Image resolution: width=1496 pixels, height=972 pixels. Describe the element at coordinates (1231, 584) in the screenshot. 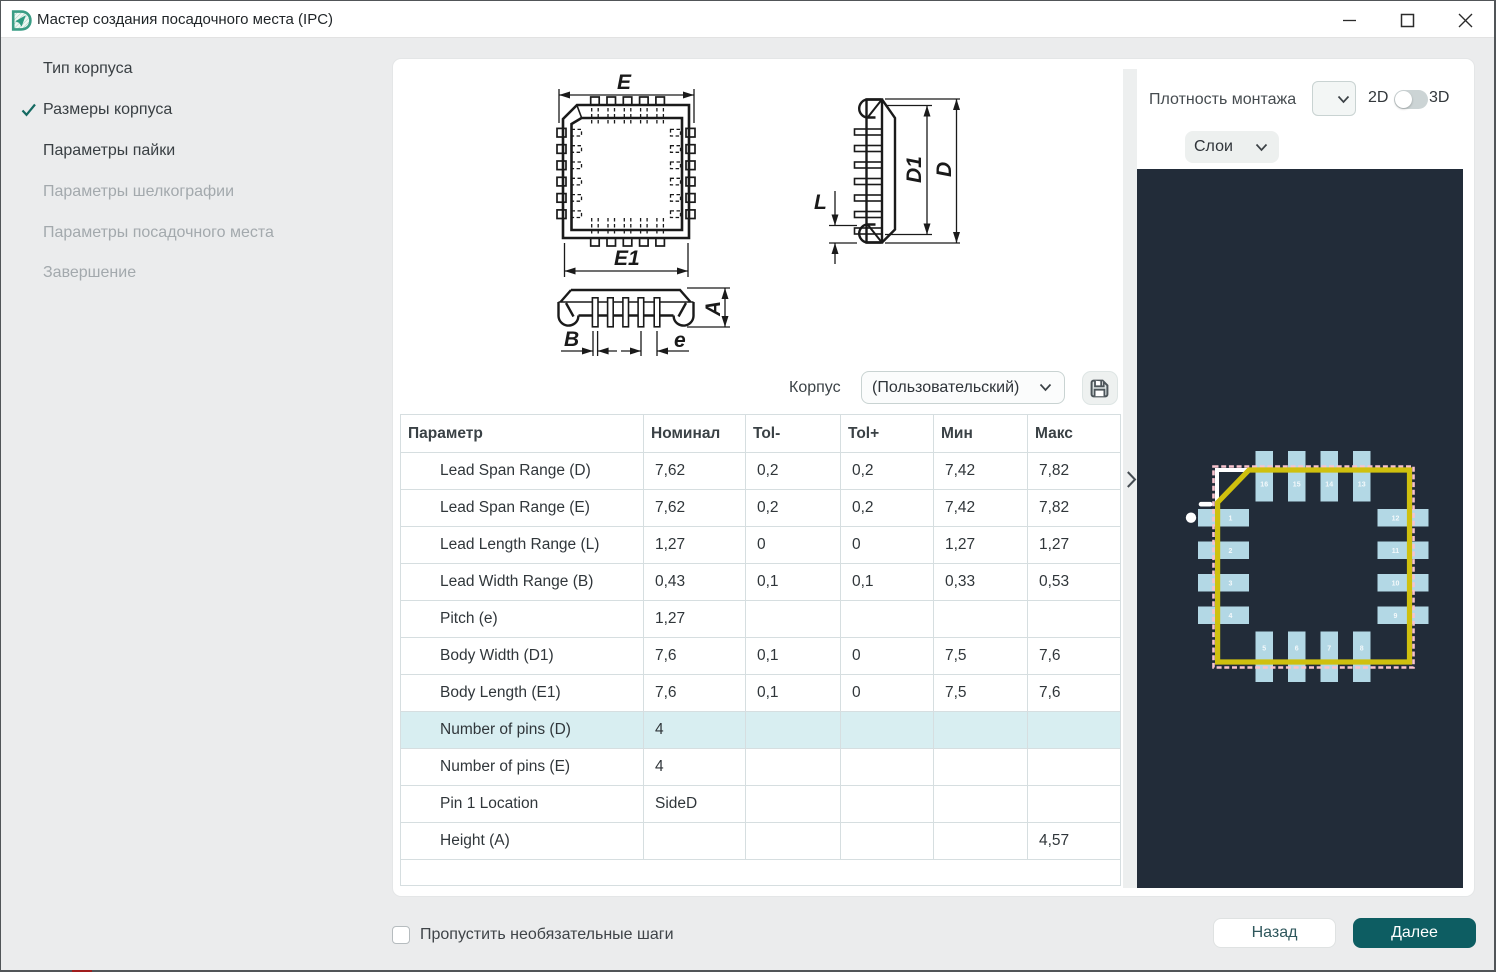

I see `svg-text: 3` at that location.